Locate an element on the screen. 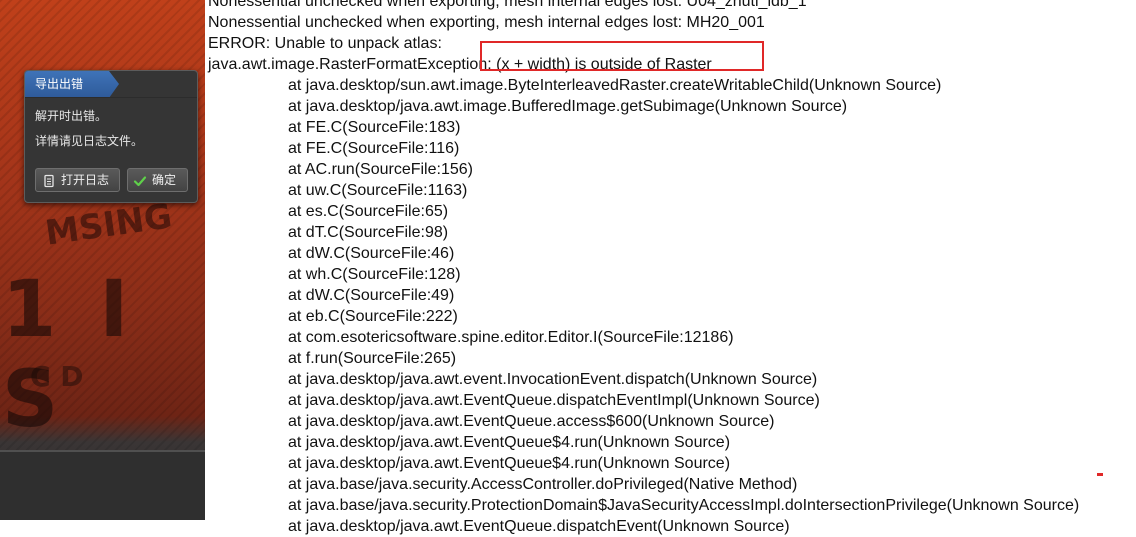 The image size is (1136, 537). error-highlight-box is located at coordinates (622, 56).